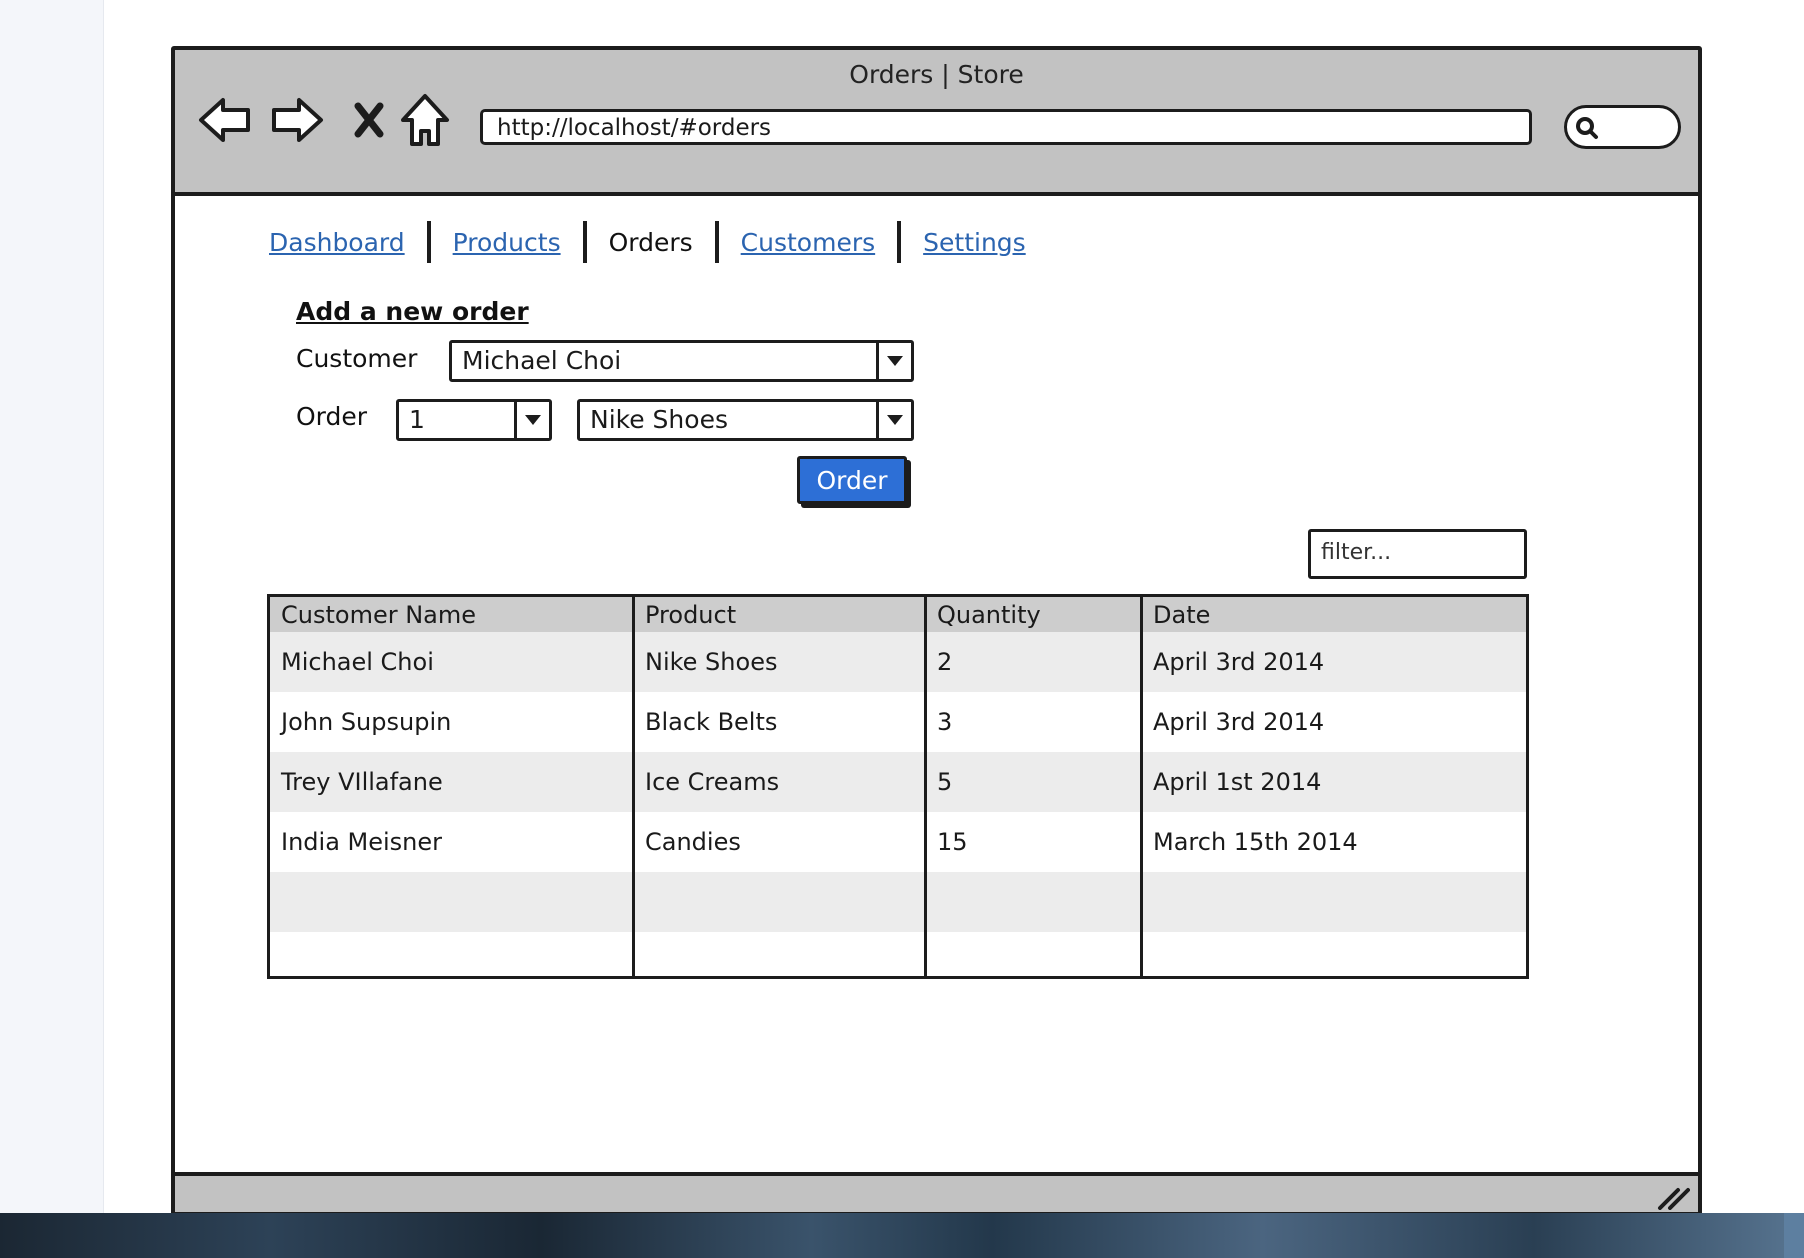 Image resolution: width=1804 pixels, height=1258 pixels. Describe the element at coordinates (362, 782) in the screenshot. I see `cell-customer: Trey VIllafane` at that location.